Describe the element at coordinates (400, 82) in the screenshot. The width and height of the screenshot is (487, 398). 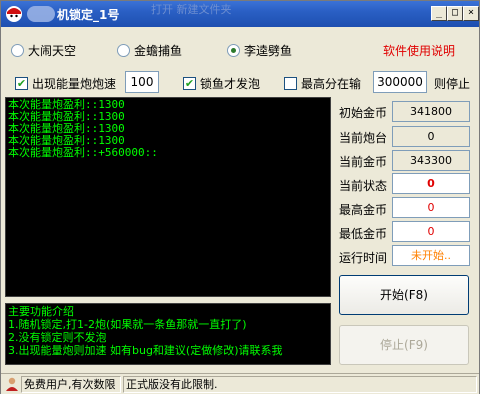
I see `max-score-input: 300000` at that location.